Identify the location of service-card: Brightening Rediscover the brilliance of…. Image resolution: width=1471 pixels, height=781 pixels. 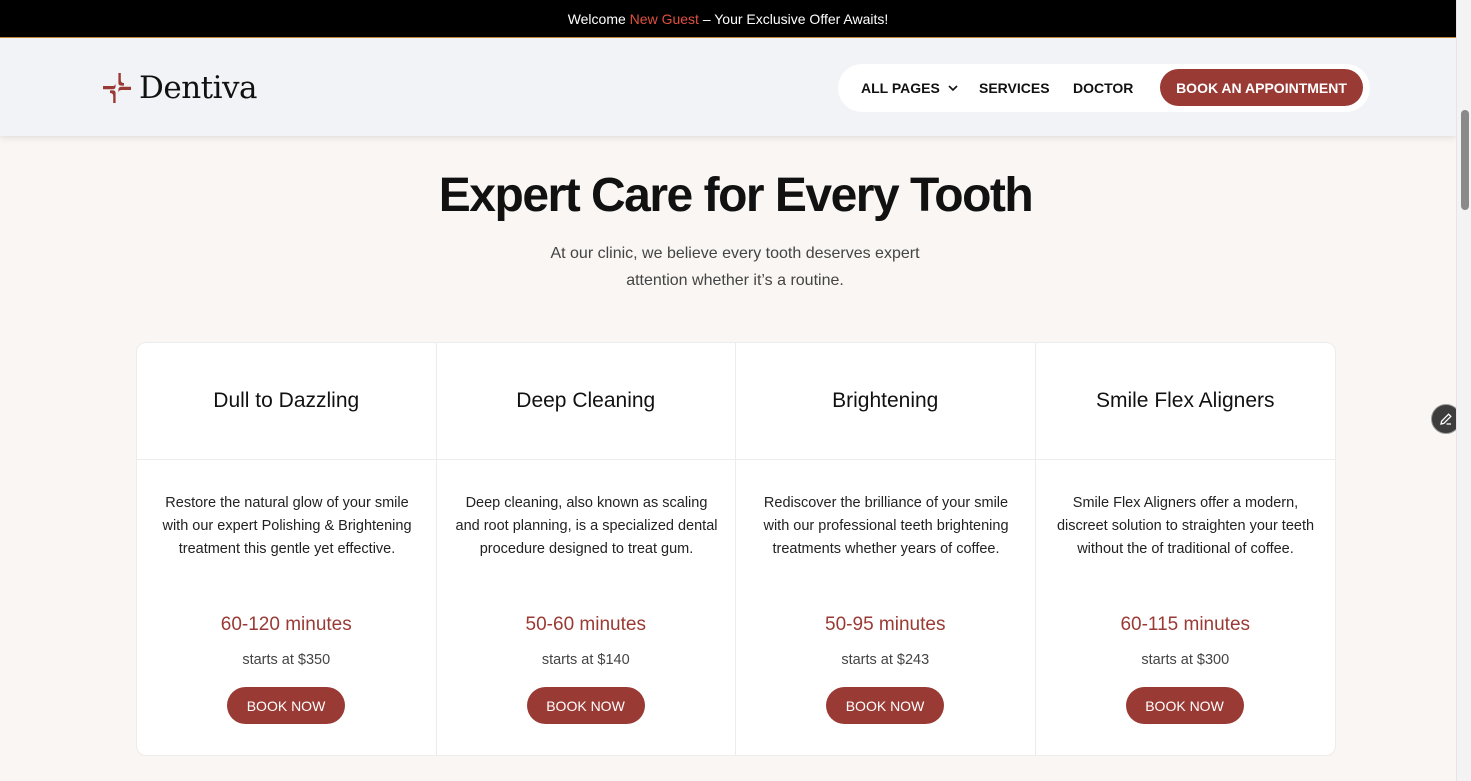
(886, 549).